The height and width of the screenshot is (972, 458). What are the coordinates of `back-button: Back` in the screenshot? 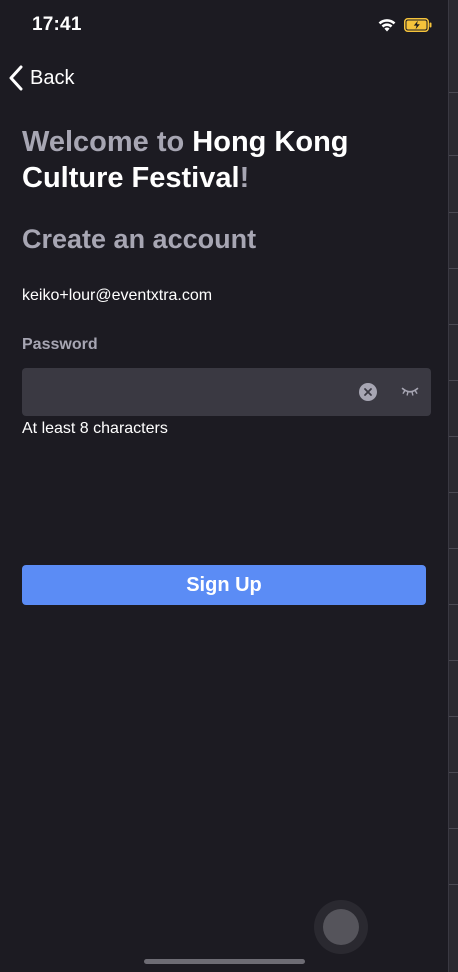 It's located at (41, 78).